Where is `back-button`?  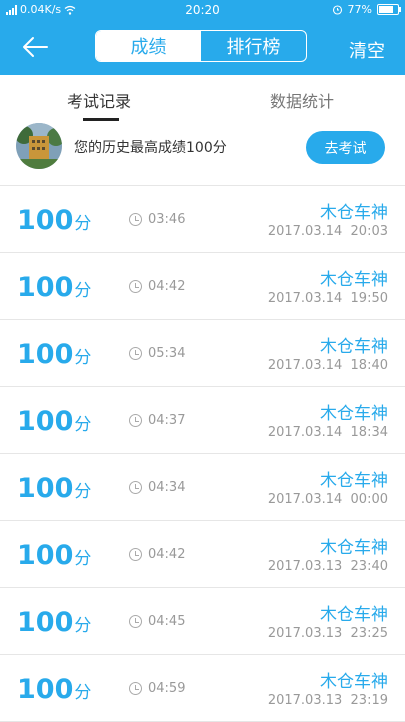
back-button is located at coordinates (35, 47).